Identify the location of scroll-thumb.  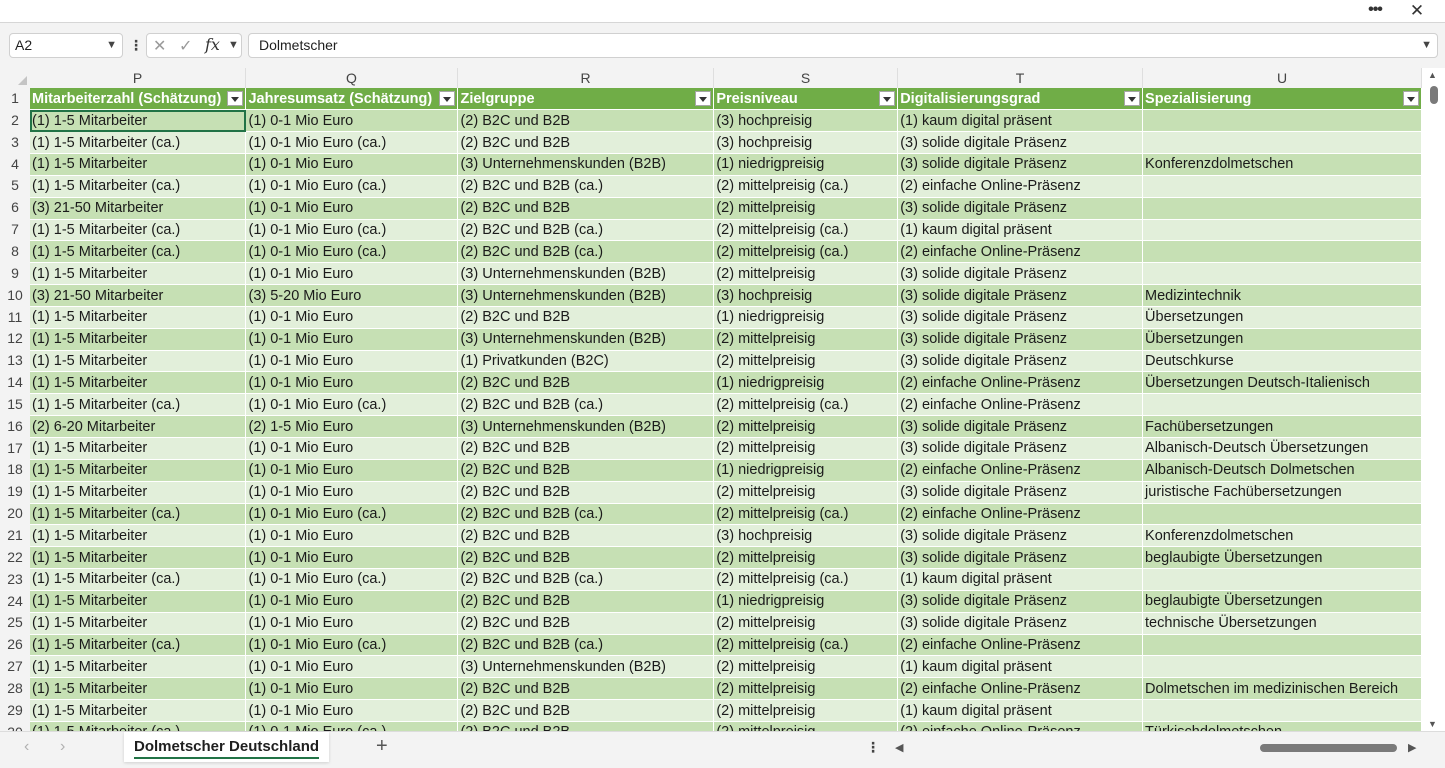
(1434, 95).